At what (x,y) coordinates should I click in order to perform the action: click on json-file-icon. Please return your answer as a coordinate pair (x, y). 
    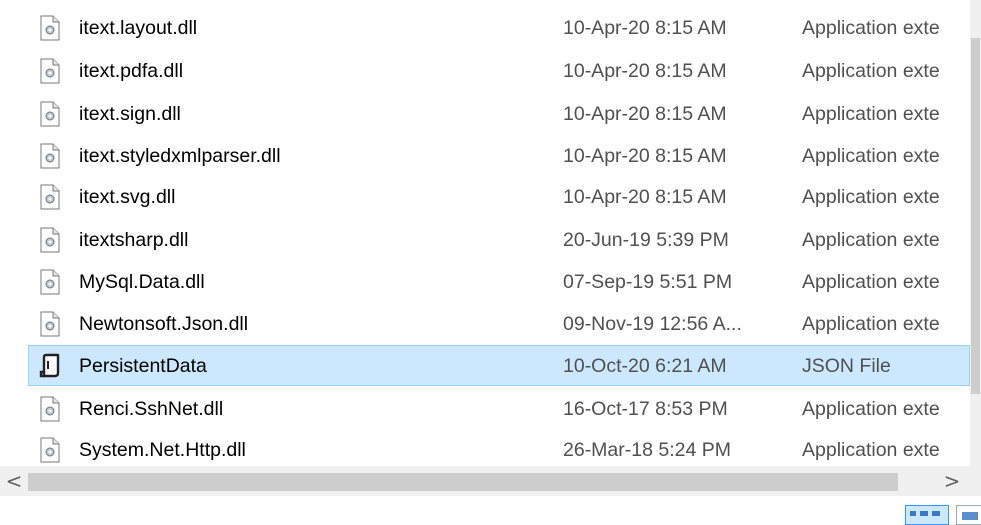
    Looking at the image, I should click on (50, 366).